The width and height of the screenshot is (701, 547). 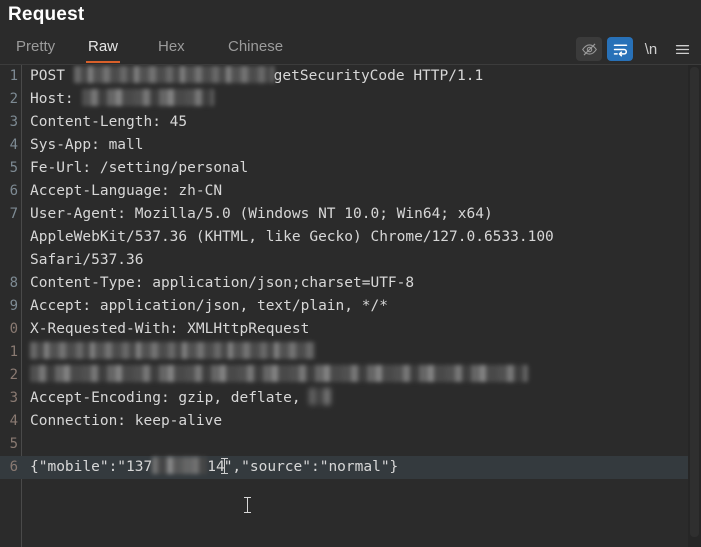 What do you see at coordinates (13, 306) in the screenshot?
I see `line-number: 9` at bounding box center [13, 306].